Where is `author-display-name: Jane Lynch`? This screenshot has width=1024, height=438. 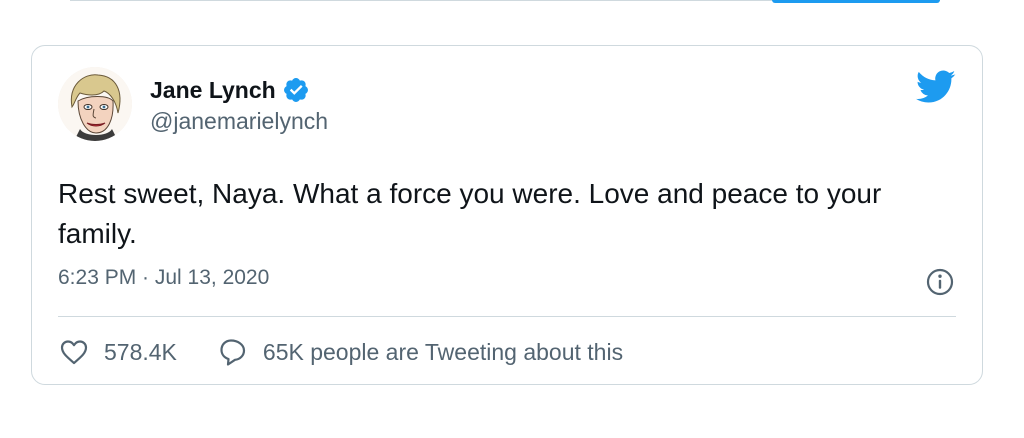 author-display-name: Jane Lynch is located at coordinates (213, 90).